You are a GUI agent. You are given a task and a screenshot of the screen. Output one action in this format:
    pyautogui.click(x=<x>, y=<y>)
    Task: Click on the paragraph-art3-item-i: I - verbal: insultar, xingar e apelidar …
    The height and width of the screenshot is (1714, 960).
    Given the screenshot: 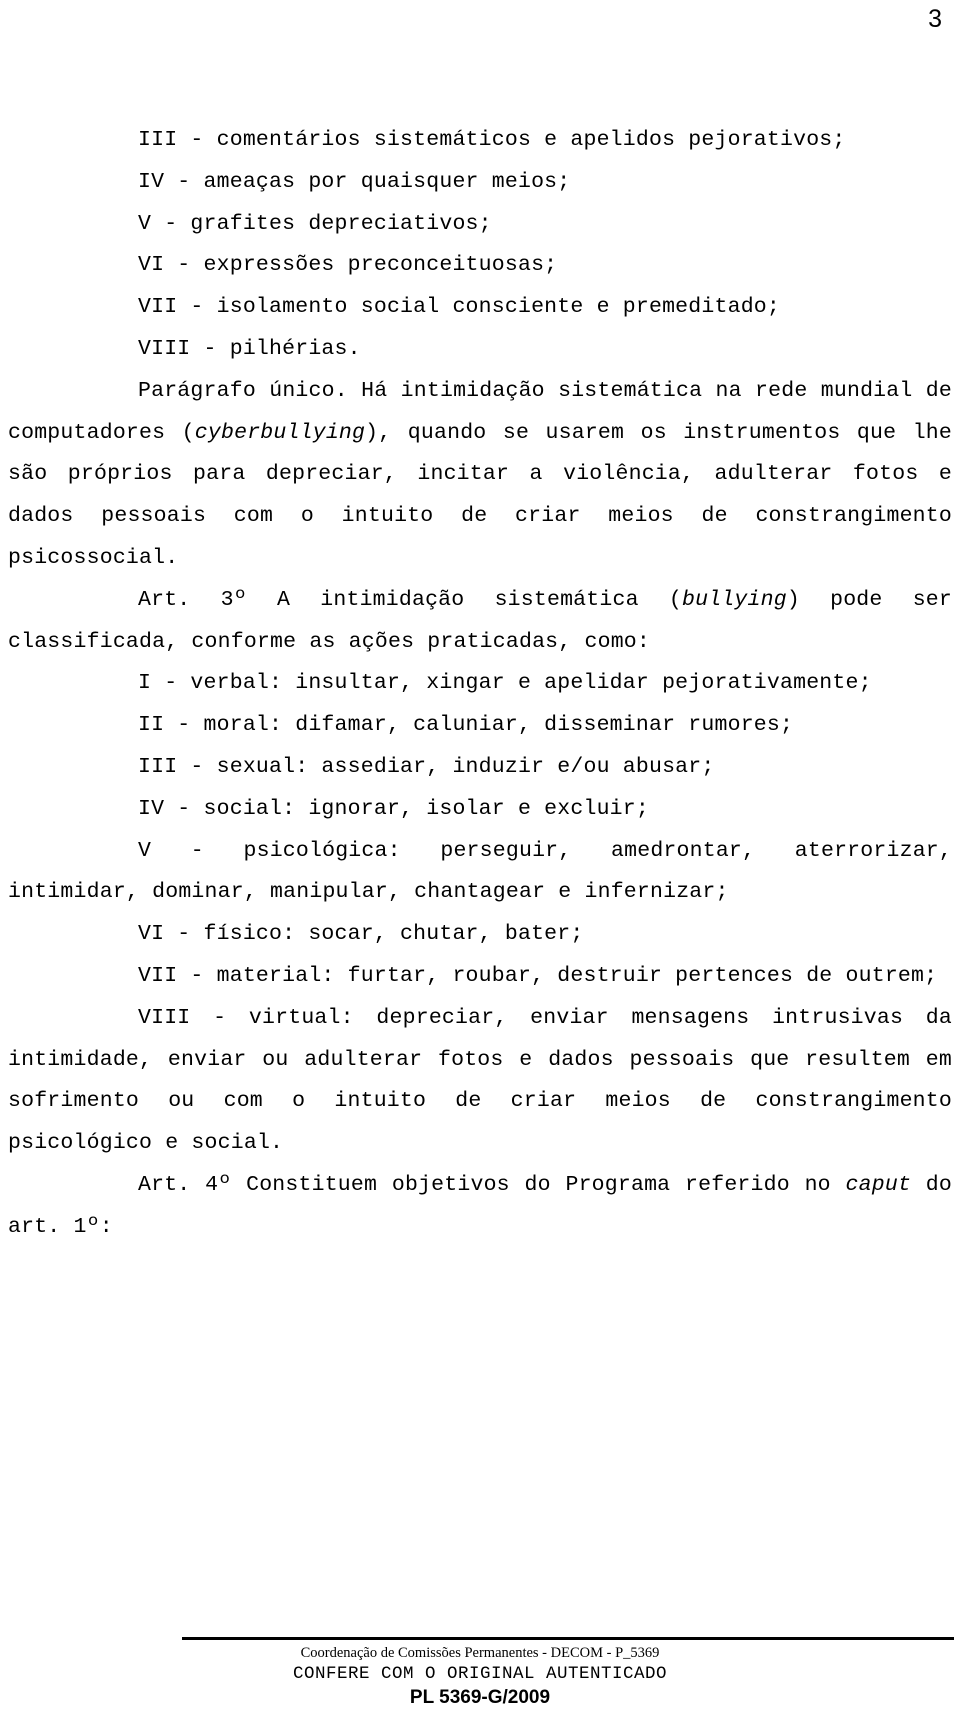 What is the action you would take?
    pyautogui.click(x=505, y=683)
    